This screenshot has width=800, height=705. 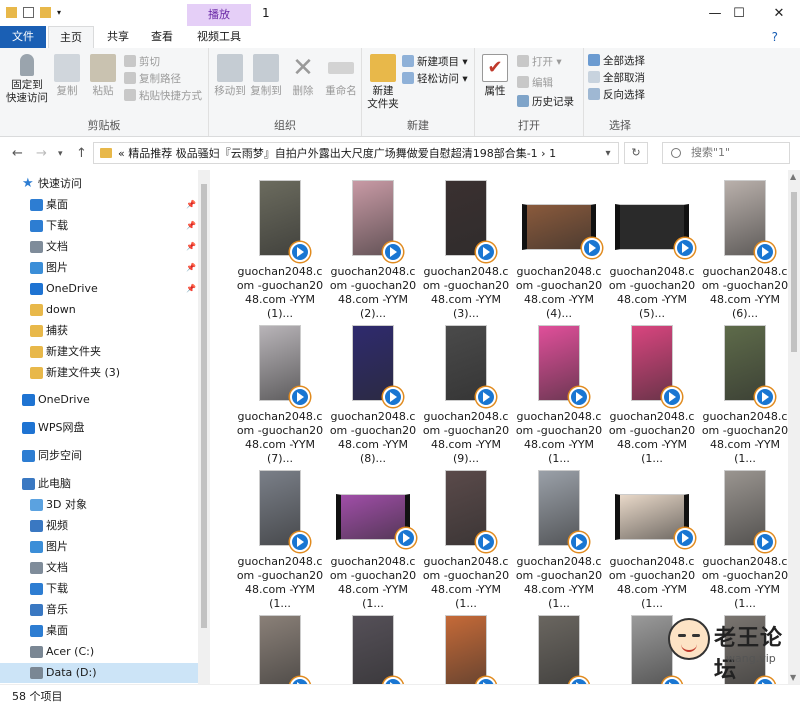 I want to click on scroll-up-icon: ▲, so click(x=793, y=176).